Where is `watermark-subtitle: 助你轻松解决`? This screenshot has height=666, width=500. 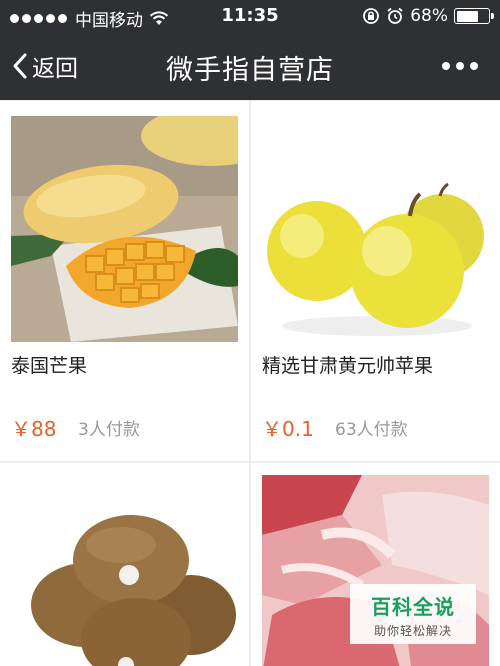
watermark-subtitle: 助你轻松解决 is located at coordinates (412, 631).